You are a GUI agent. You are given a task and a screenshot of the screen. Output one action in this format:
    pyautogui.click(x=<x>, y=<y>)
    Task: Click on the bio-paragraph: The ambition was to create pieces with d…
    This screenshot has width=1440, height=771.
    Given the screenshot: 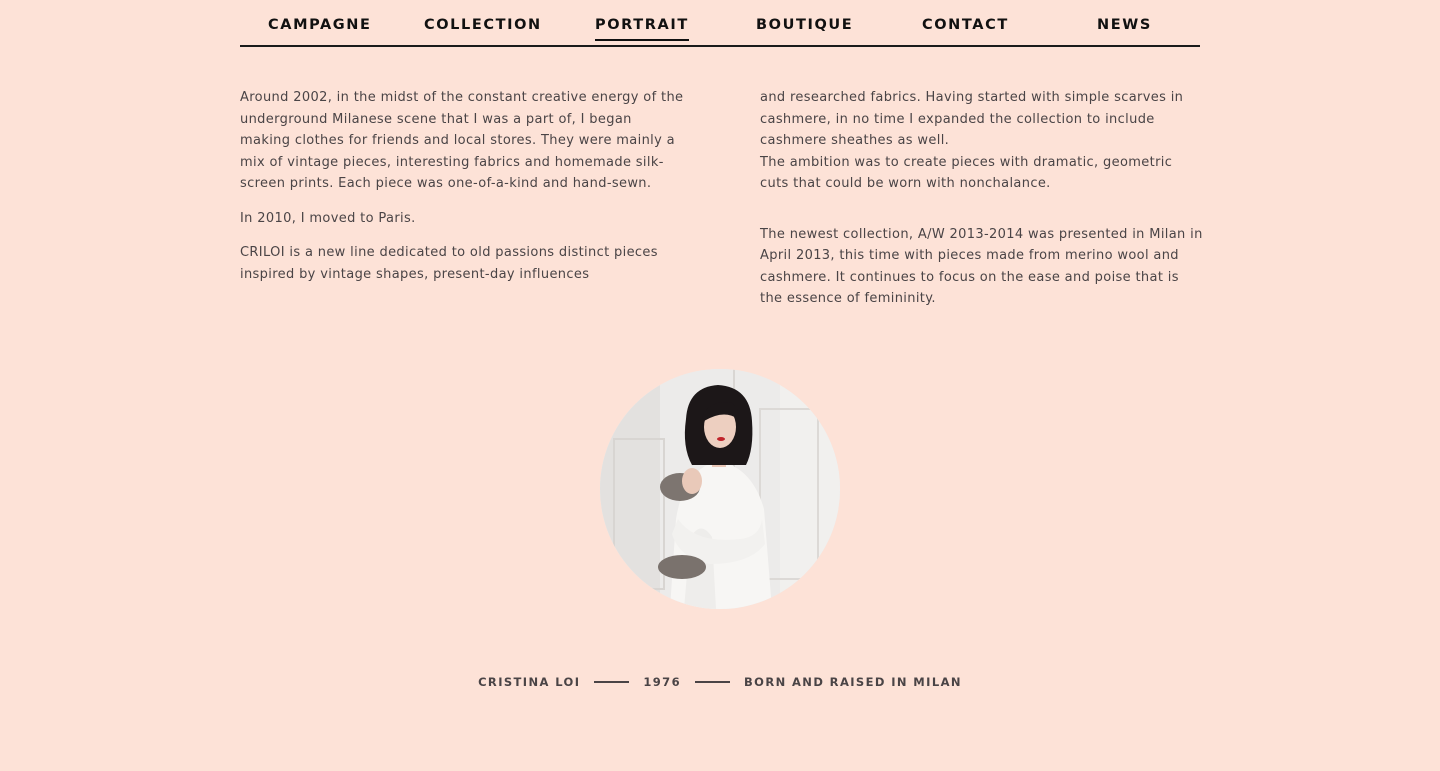 What is the action you would take?
    pyautogui.click(x=966, y=173)
    